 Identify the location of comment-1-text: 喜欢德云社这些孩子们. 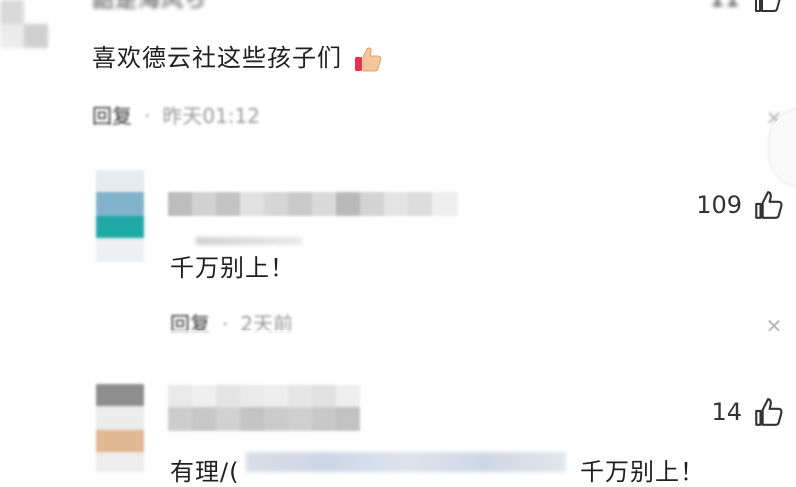
(237, 56).